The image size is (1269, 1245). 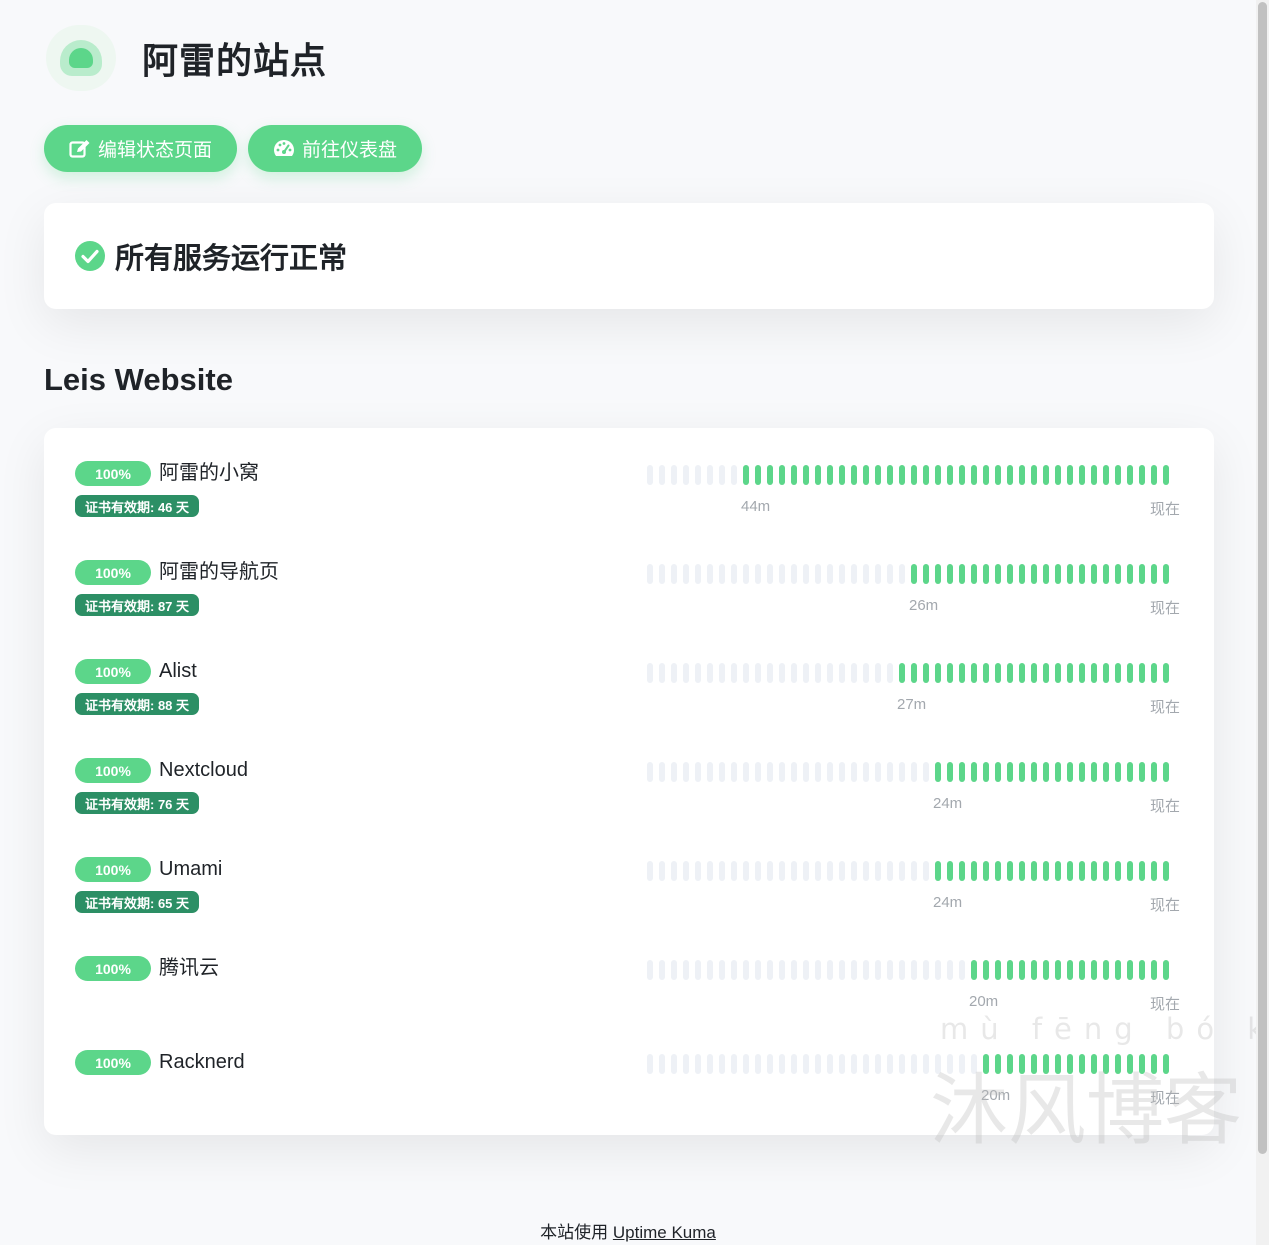 What do you see at coordinates (1262, 578) in the screenshot?
I see `scrollbar-thumb` at bounding box center [1262, 578].